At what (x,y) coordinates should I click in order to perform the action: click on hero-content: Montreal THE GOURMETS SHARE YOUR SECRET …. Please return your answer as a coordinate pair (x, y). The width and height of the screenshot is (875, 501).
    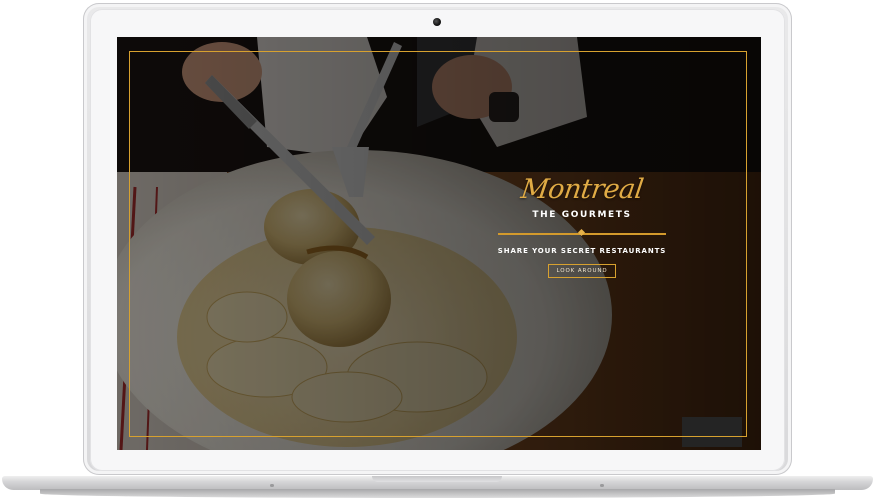
    Looking at the image, I should click on (582, 226).